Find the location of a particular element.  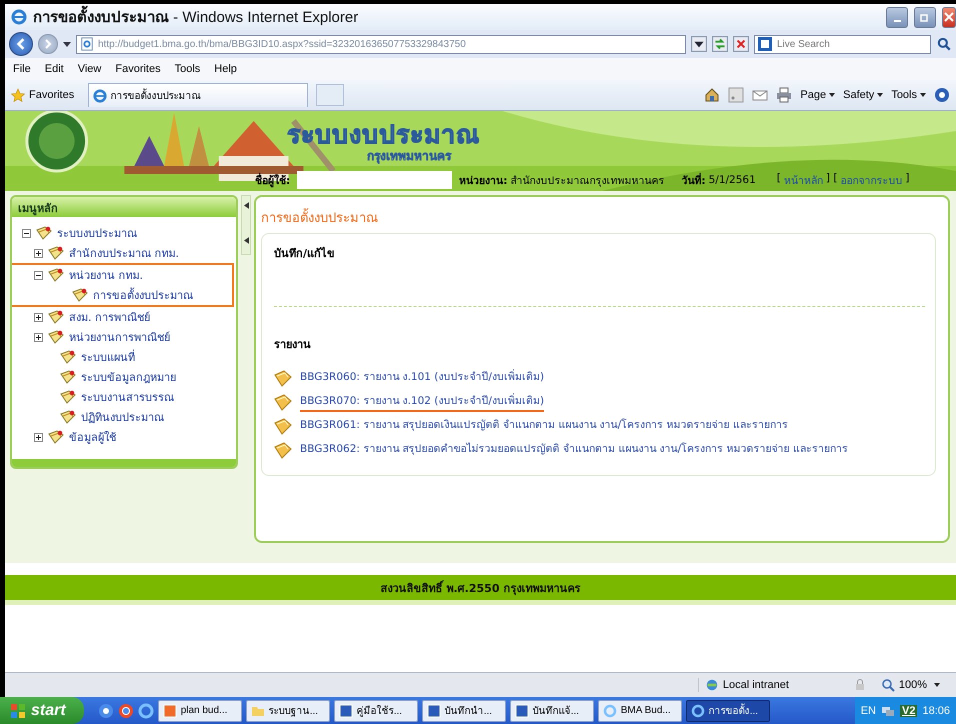

search-provider-icon is located at coordinates (765, 43).